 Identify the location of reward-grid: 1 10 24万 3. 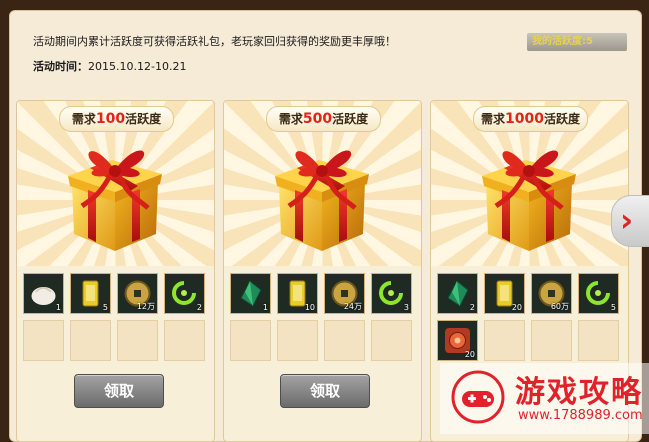
(323, 321).